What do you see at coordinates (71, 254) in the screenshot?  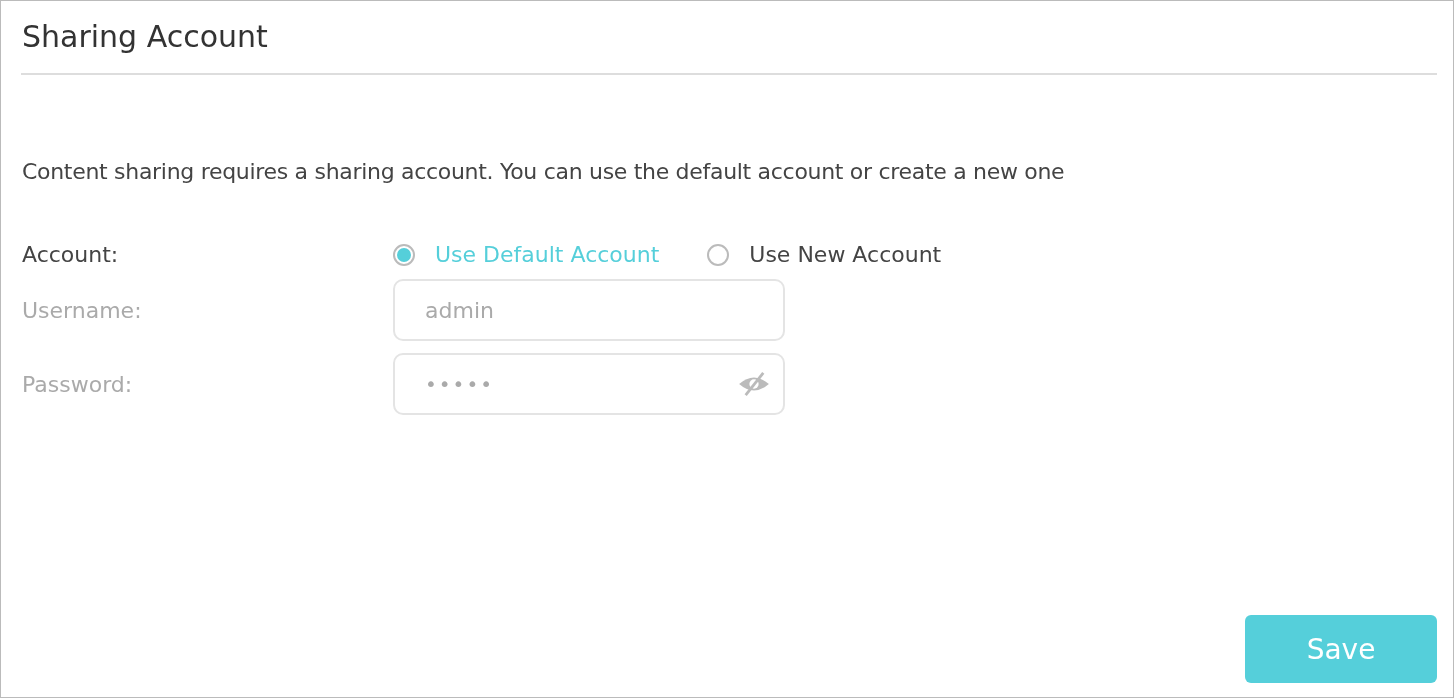 I see `field-label: Account:` at bounding box center [71, 254].